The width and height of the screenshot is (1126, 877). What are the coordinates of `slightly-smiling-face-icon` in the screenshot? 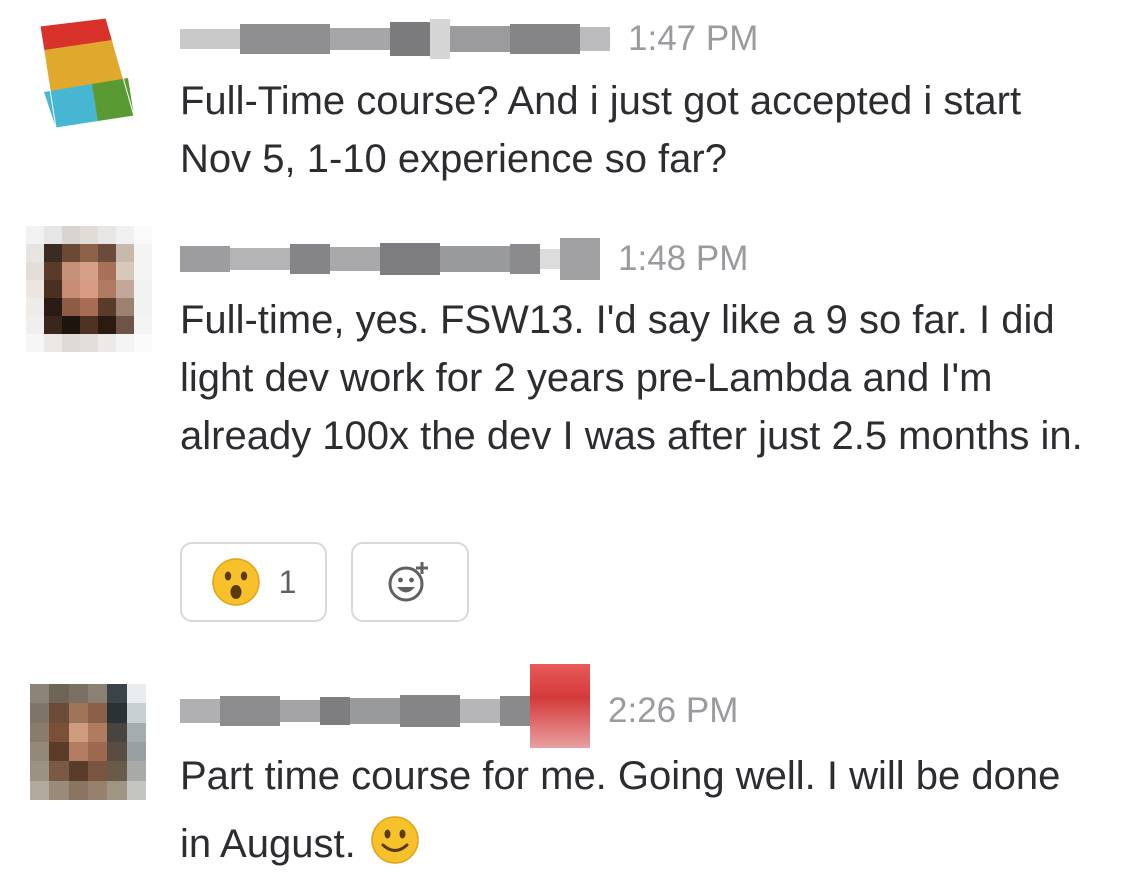 It's located at (395, 846).